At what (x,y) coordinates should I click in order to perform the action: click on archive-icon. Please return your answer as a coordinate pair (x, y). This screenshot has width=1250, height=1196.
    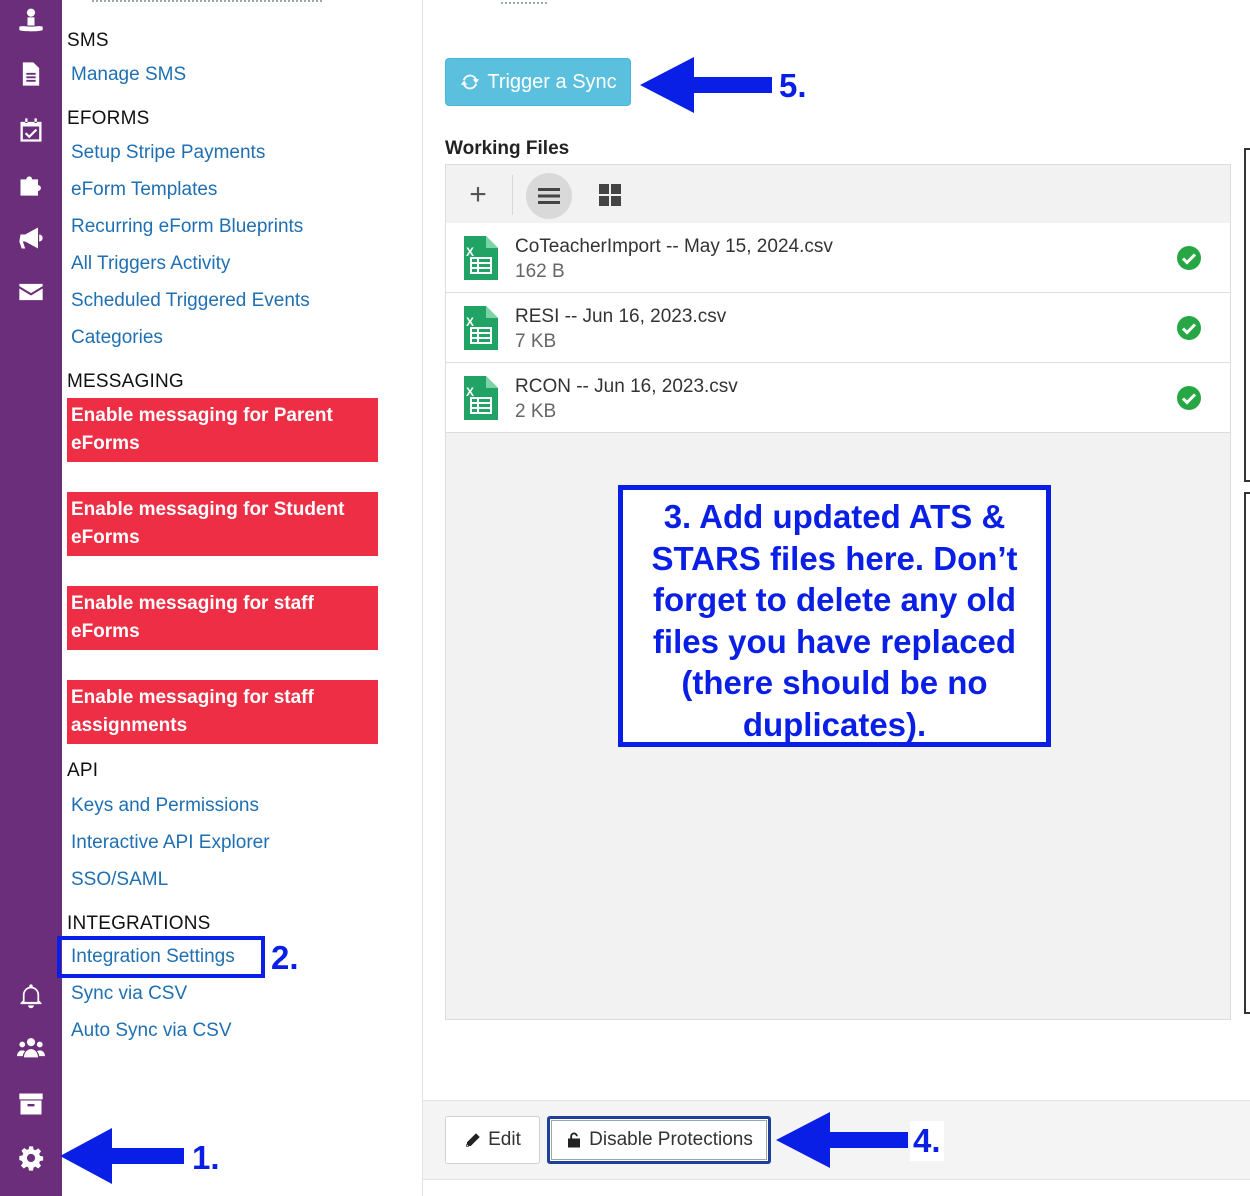
    Looking at the image, I should click on (31, 1104).